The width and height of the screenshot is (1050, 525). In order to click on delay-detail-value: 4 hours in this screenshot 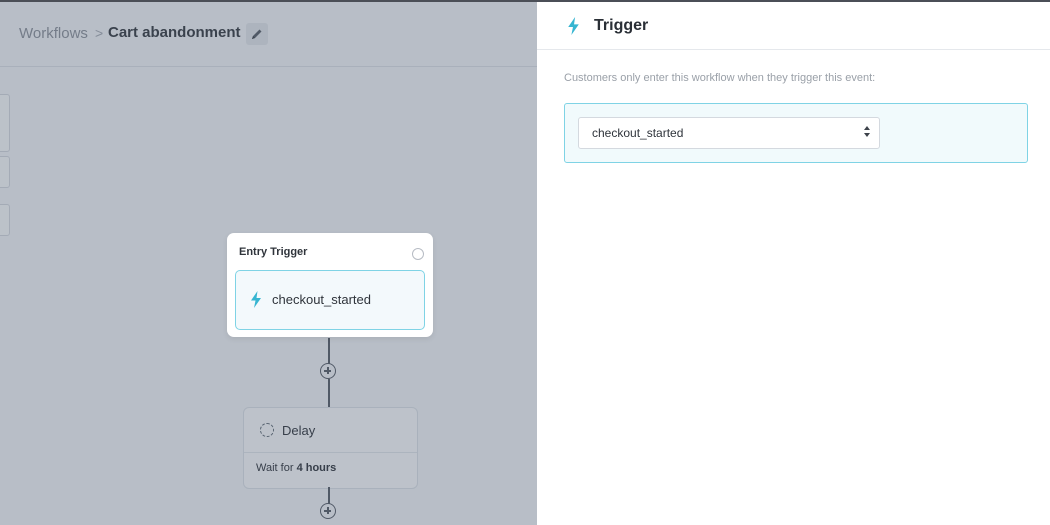, I will do `click(316, 468)`.